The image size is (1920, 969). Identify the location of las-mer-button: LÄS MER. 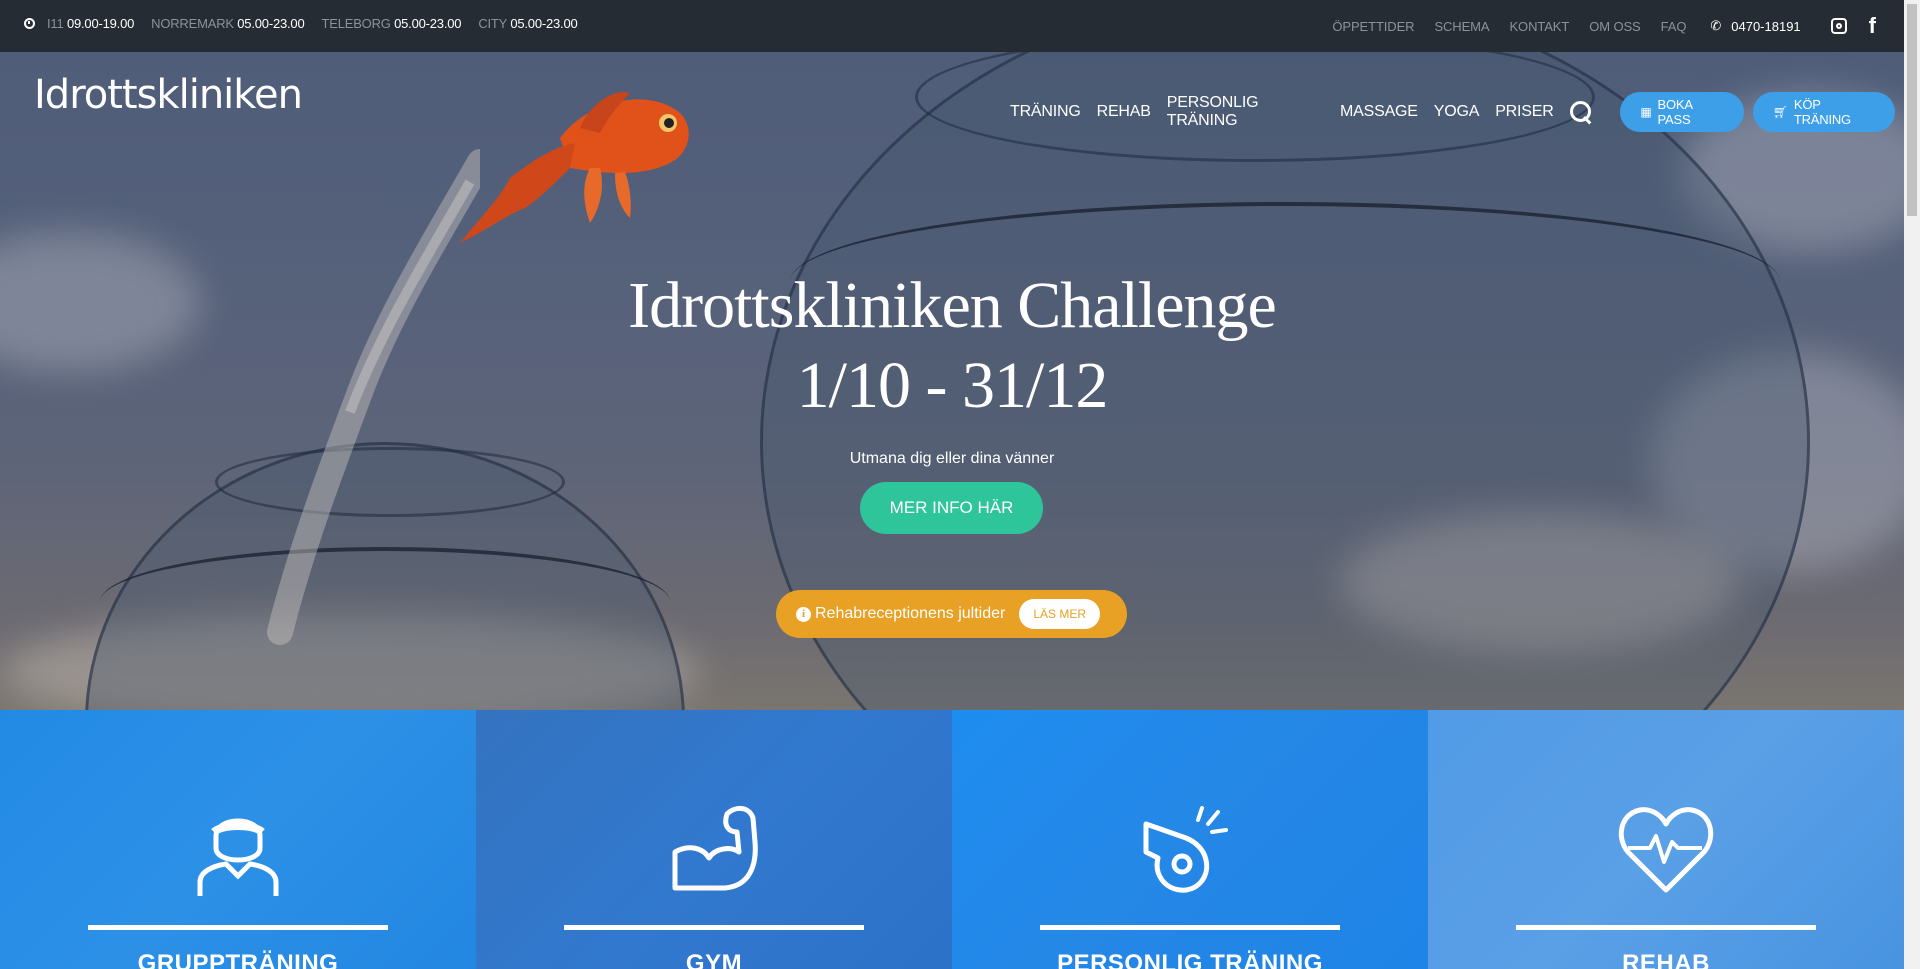
(1060, 614).